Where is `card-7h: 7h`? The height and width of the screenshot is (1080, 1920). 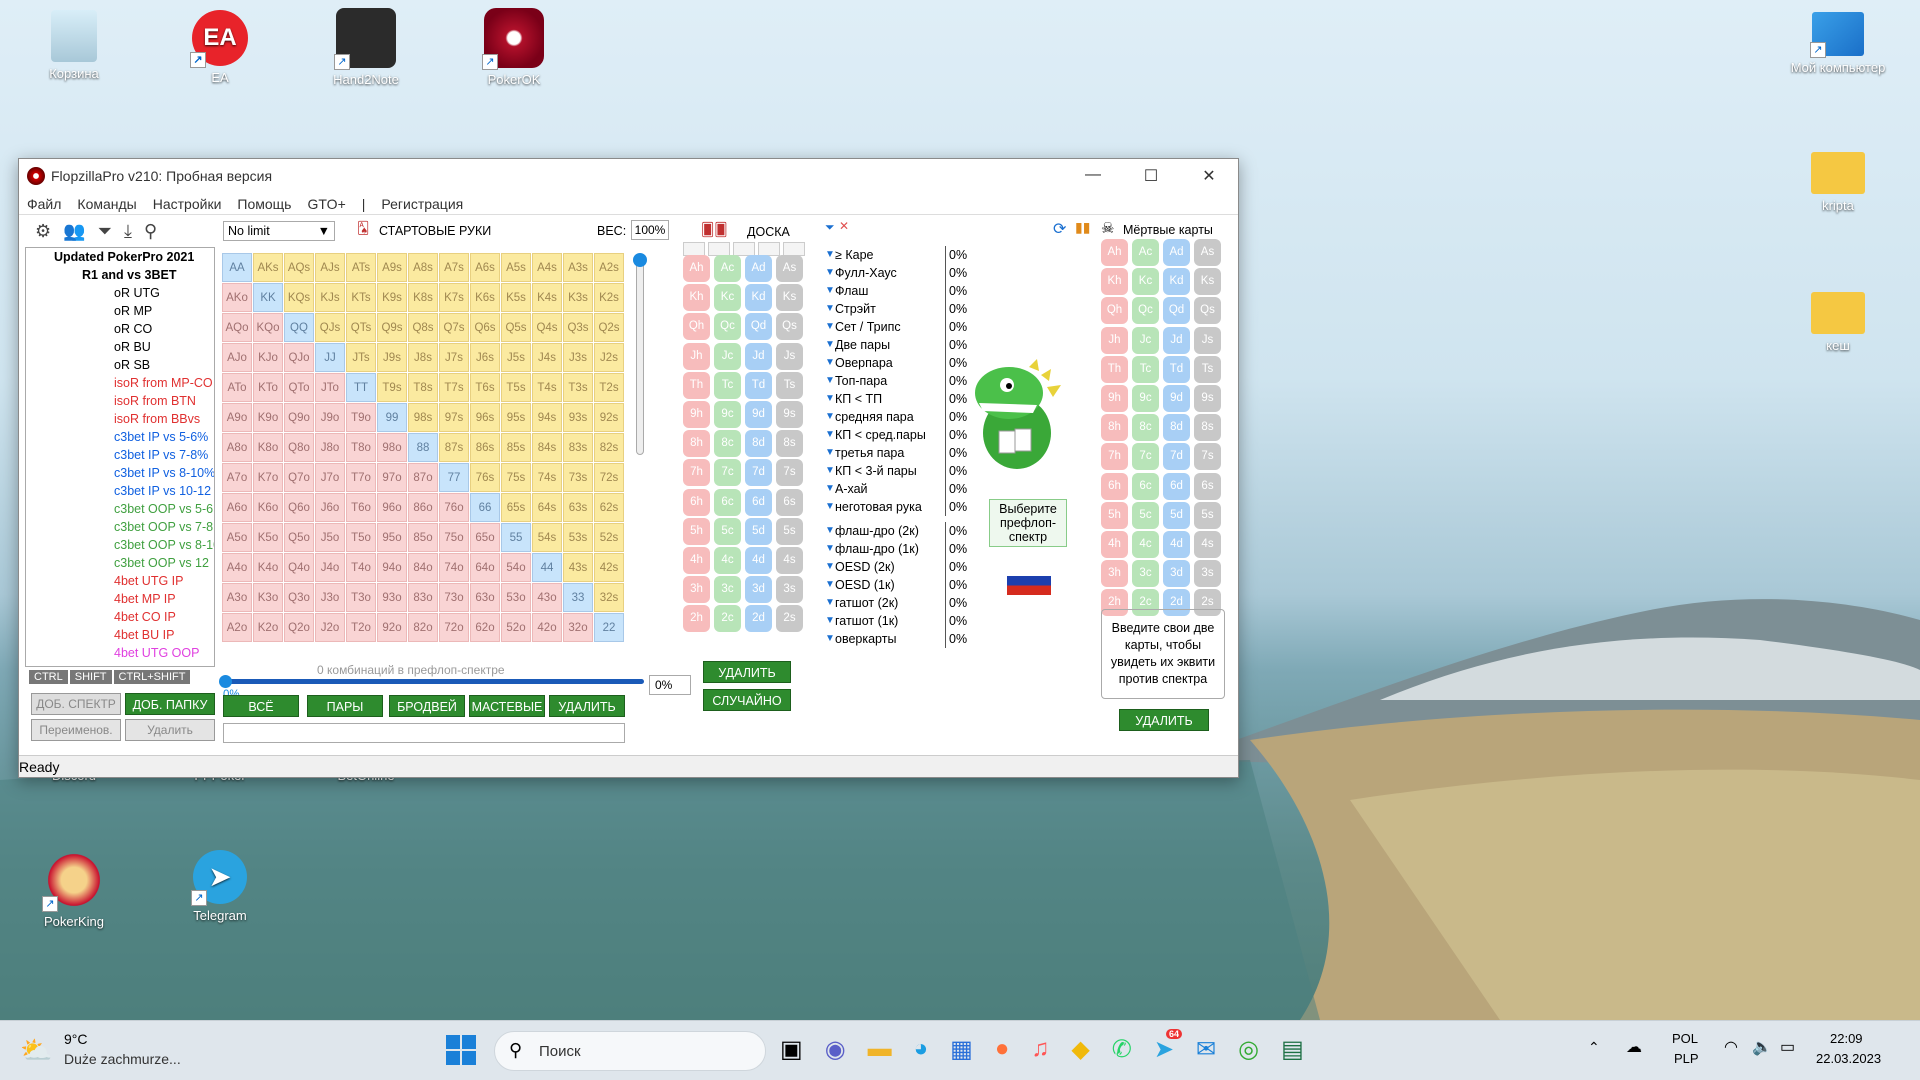 card-7h: 7h is located at coordinates (696, 473).